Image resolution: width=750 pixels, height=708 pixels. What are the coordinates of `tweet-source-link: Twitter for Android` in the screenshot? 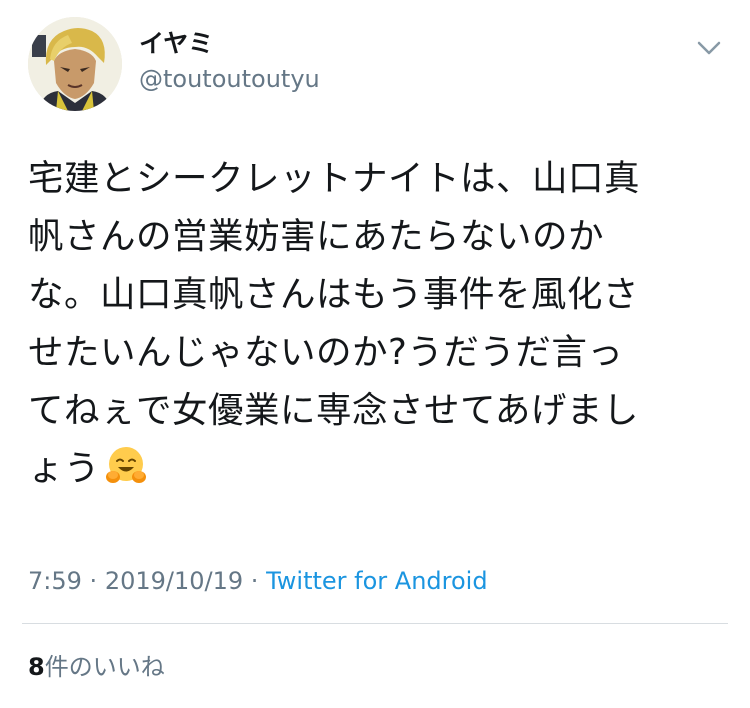 It's located at (376, 581).